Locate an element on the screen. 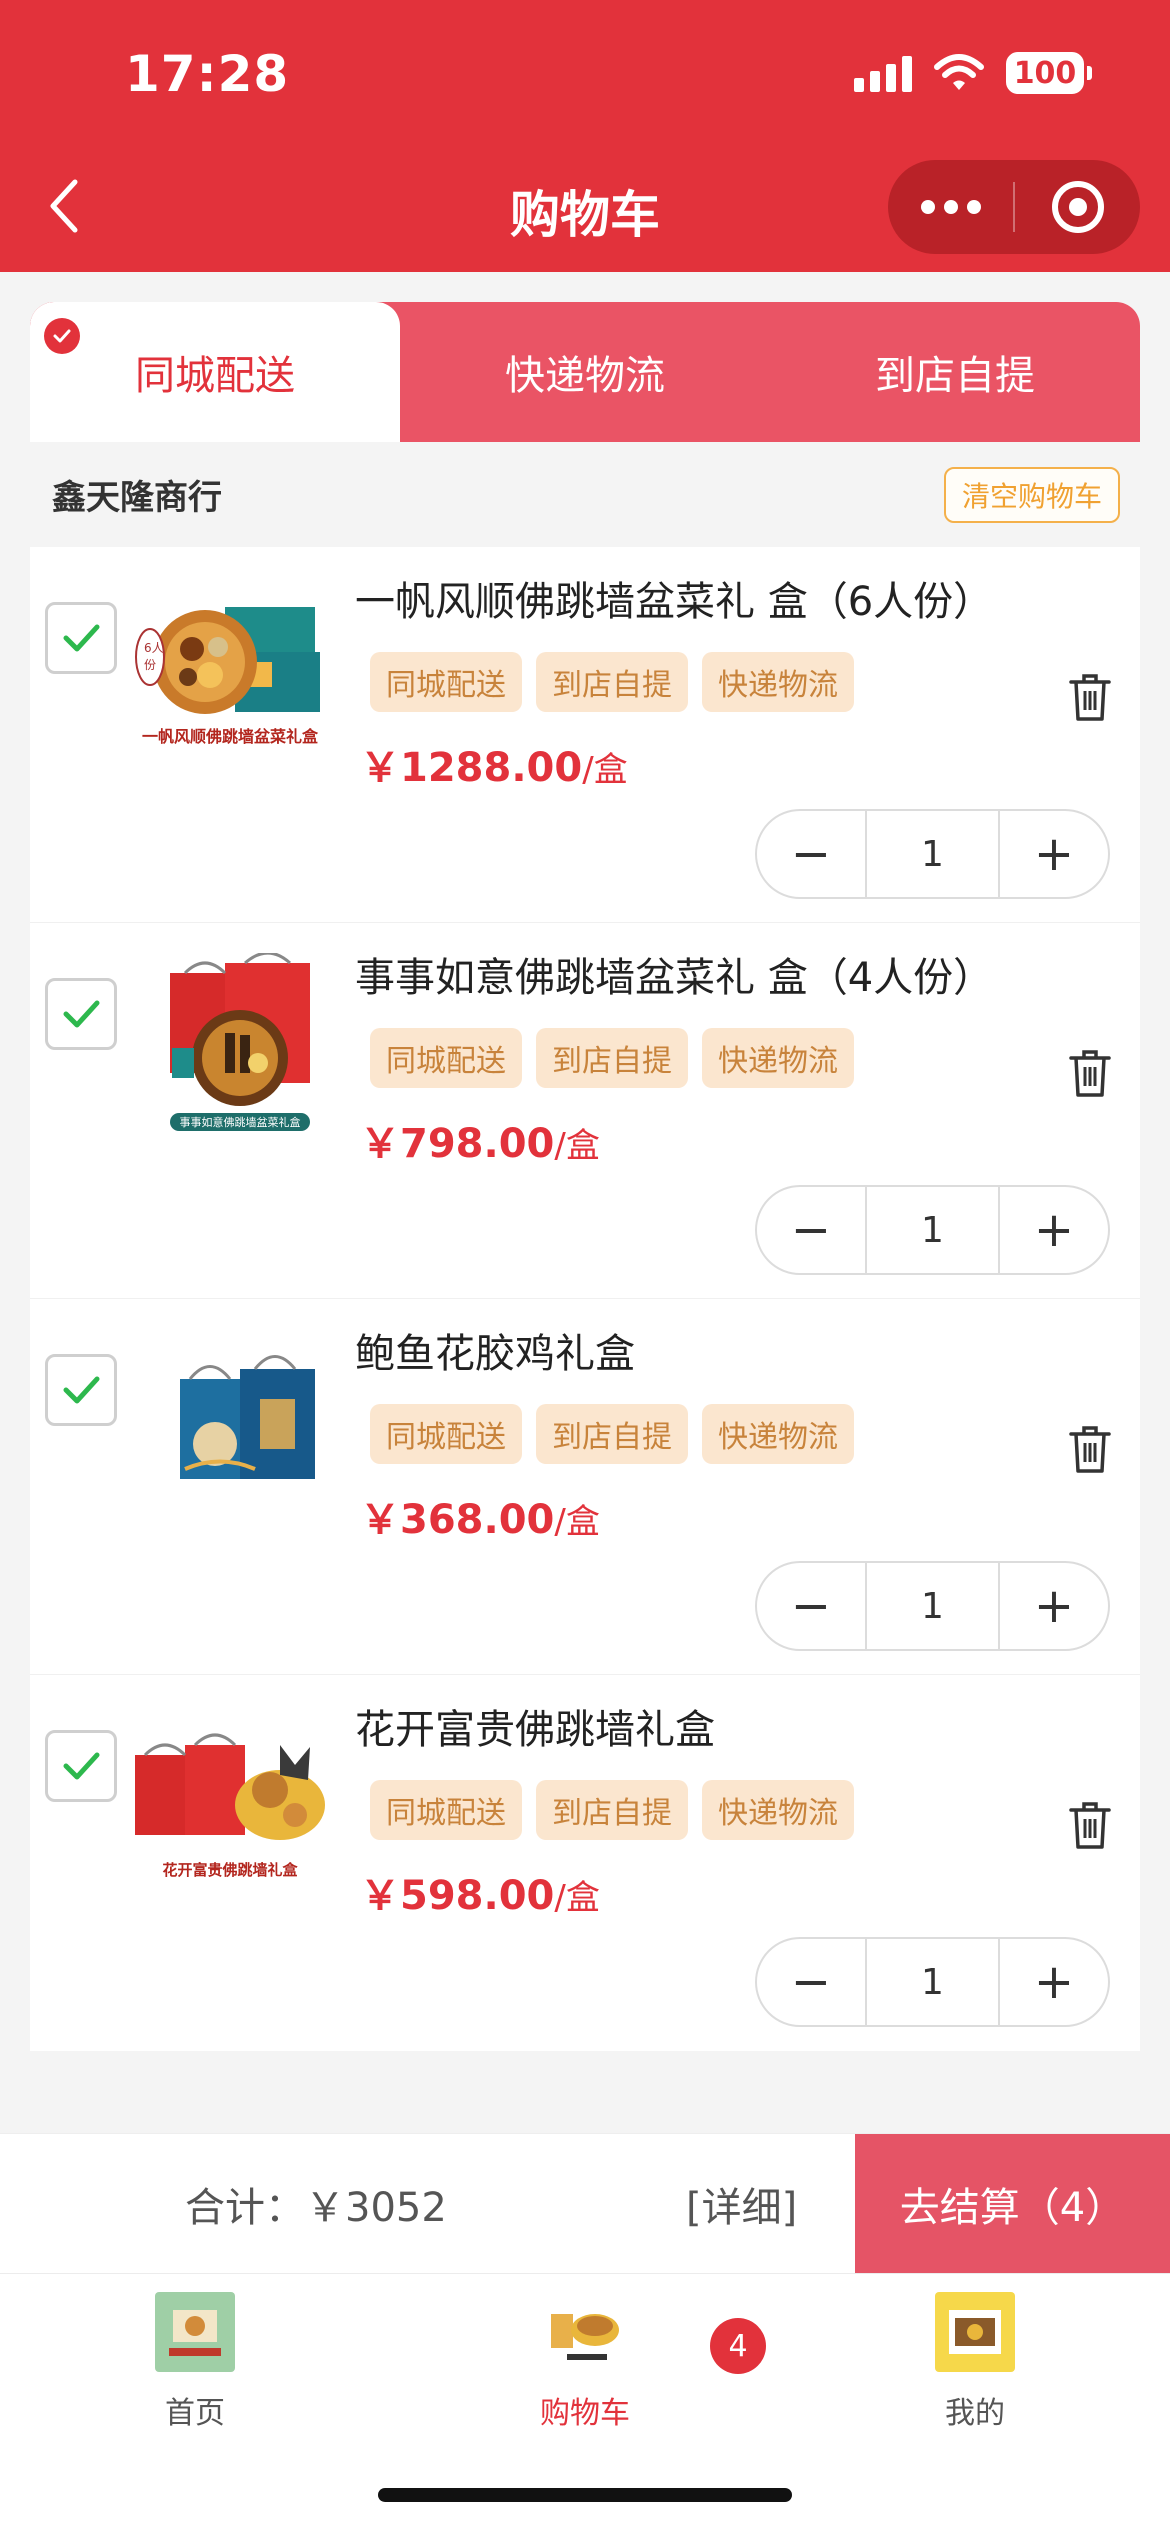 Image resolution: width=1170 pixels, height=2532 pixels. tab-express: 快递物流 is located at coordinates (585, 372).